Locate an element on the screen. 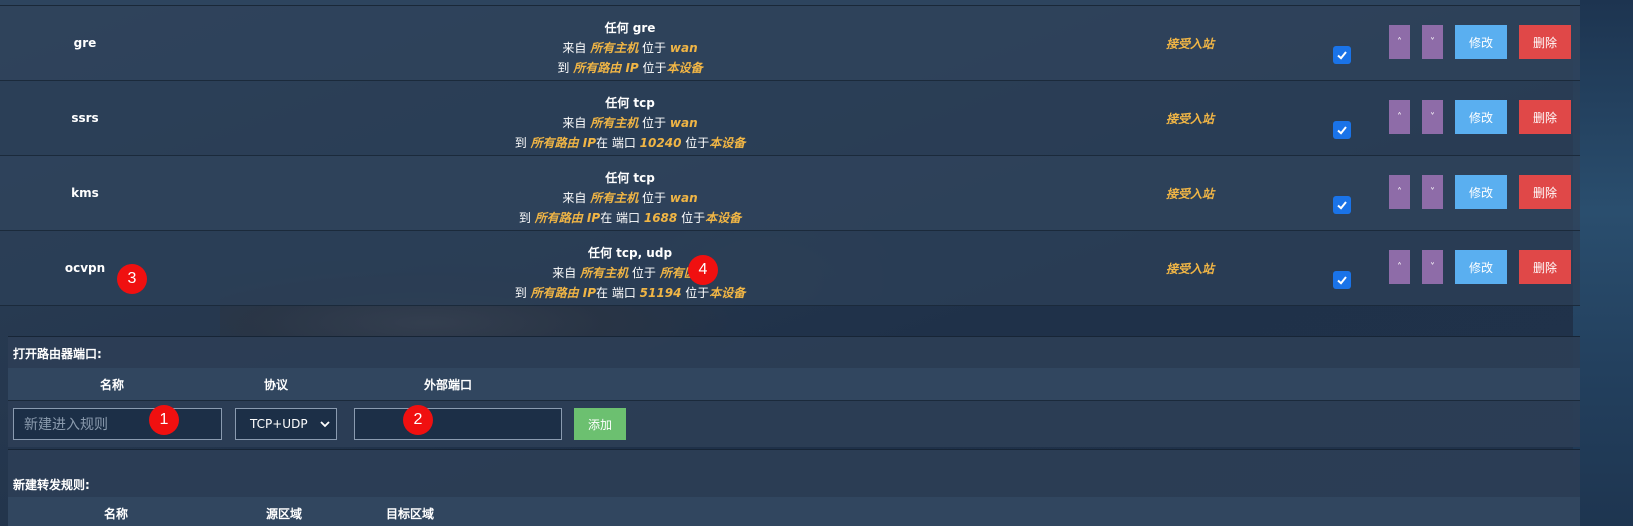  forward-header: 名称 源区域 目标区域 is located at coordinates (794, 511).